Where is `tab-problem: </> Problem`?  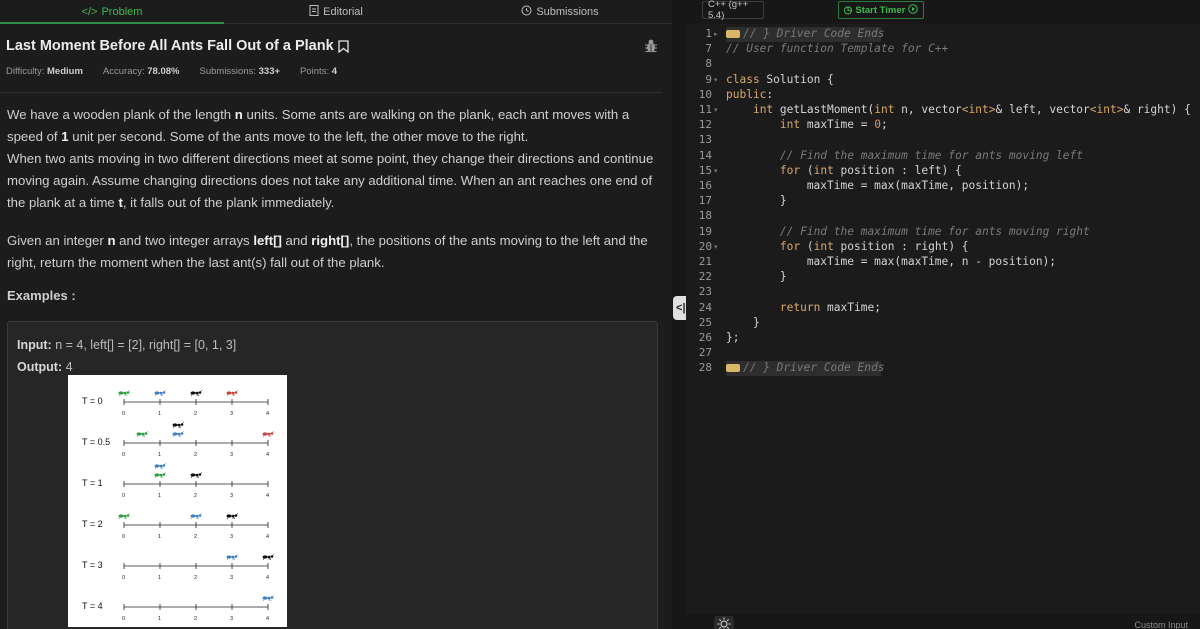
tab-problem: </> Problem is located at coordinates (112, 12).